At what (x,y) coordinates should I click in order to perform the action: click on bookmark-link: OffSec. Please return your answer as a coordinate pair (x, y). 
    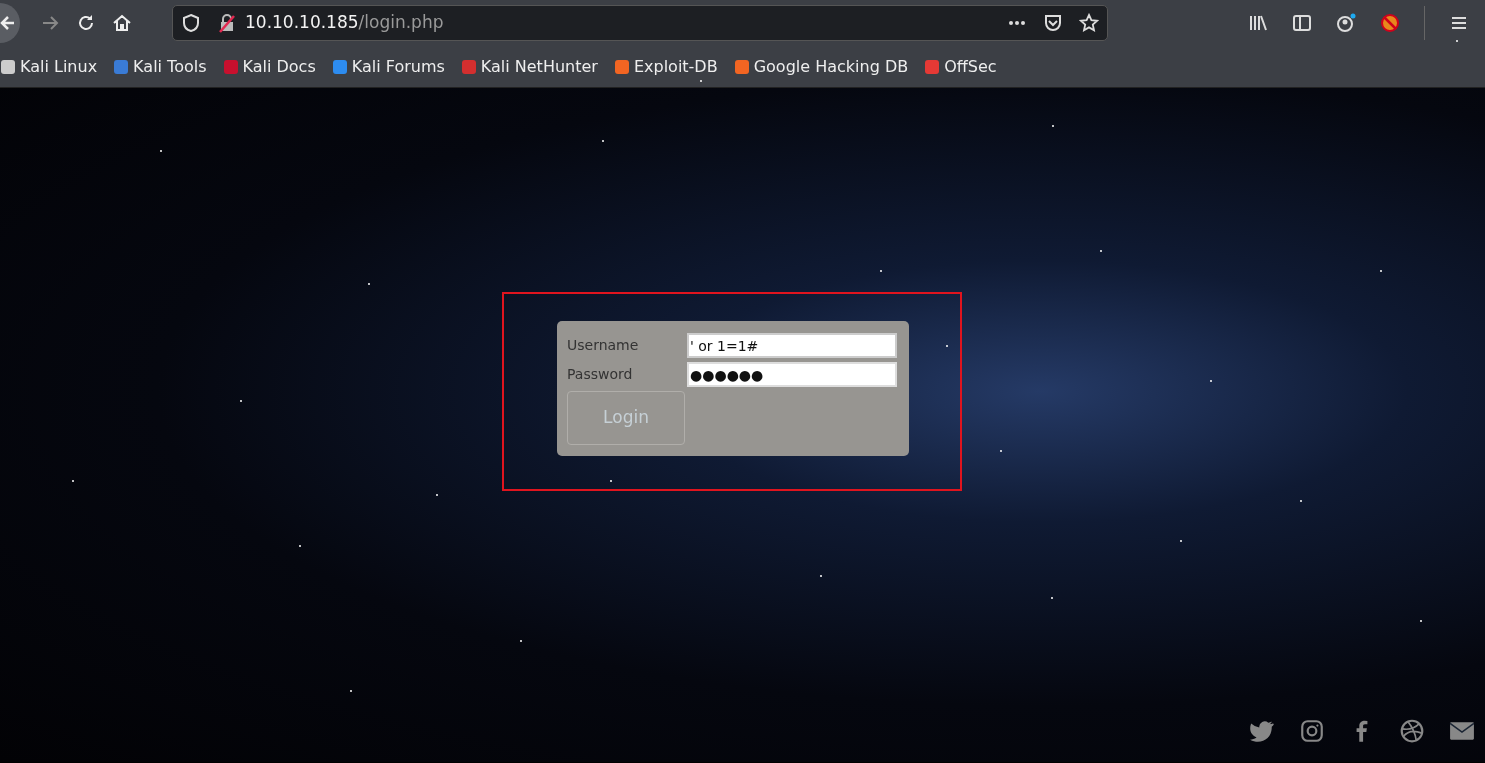
    Looking at the image, I should click on (960, 66).